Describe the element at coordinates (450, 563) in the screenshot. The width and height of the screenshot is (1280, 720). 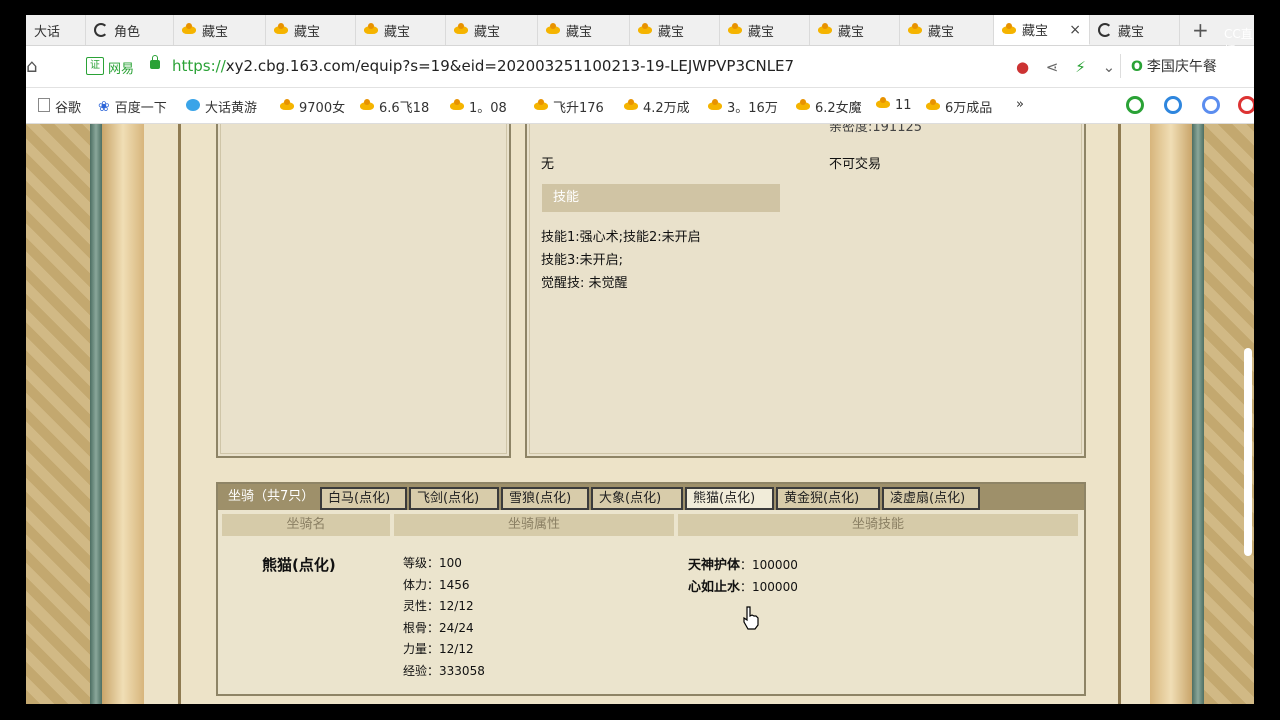
I see `attr-value: 100` at that location.